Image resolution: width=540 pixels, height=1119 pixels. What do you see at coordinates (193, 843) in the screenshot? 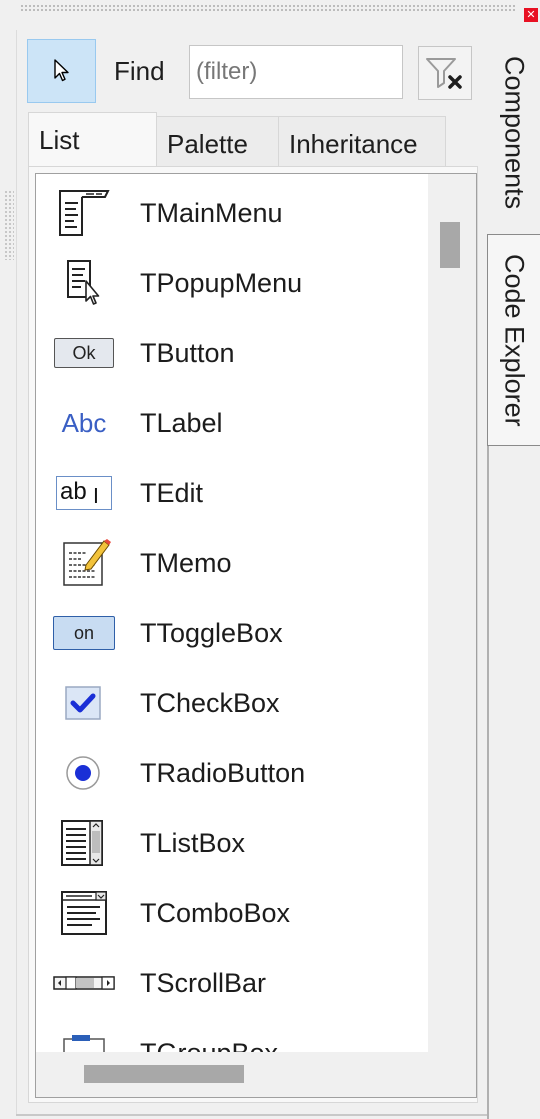
I see `list-item-label: TListBox` at bounding box center [193, 843].